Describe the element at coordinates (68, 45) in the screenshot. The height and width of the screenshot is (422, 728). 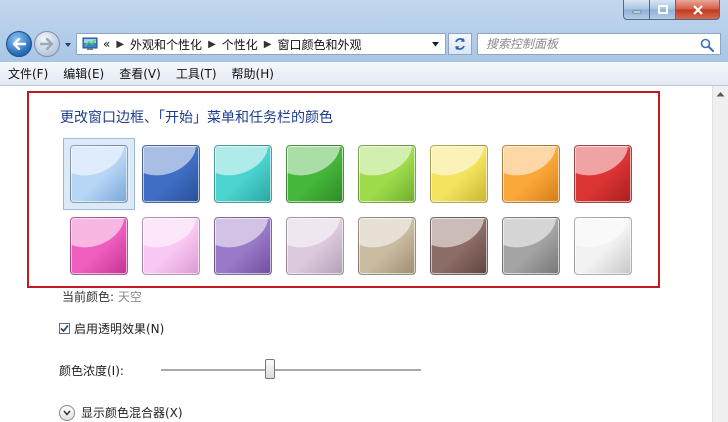
I see `recent-pages-chevron-icon` at that location.